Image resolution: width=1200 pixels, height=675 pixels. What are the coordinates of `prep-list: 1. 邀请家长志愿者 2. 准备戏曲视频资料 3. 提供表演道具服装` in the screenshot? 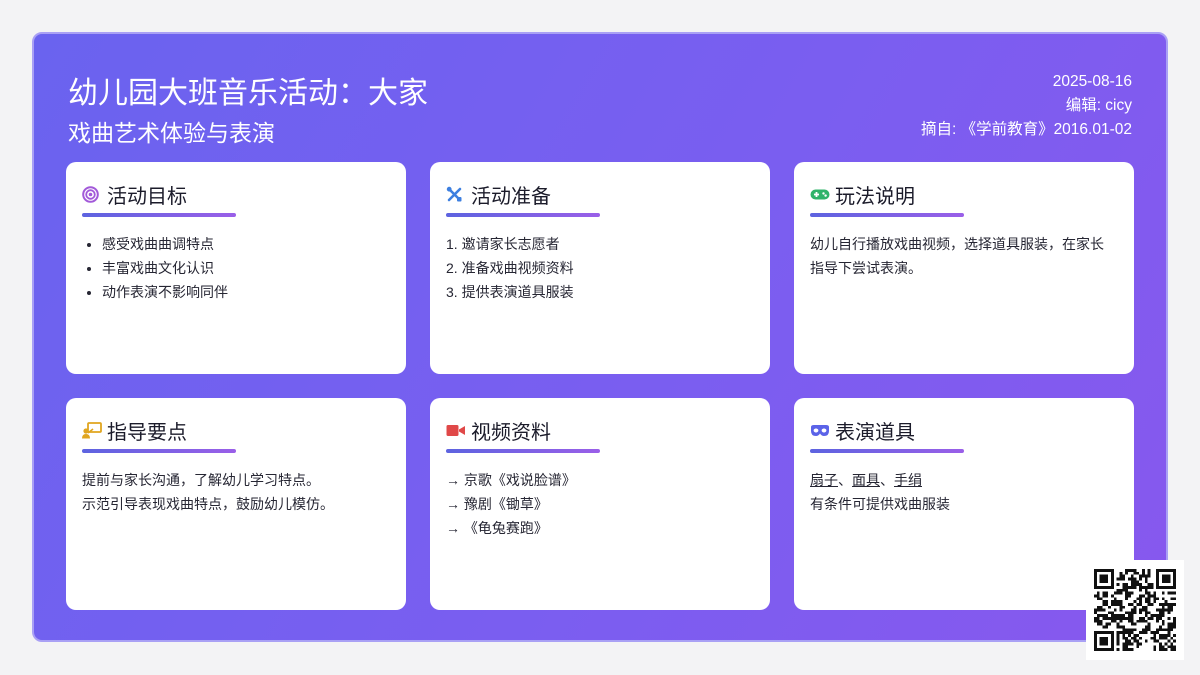 It's located at (600, 268).